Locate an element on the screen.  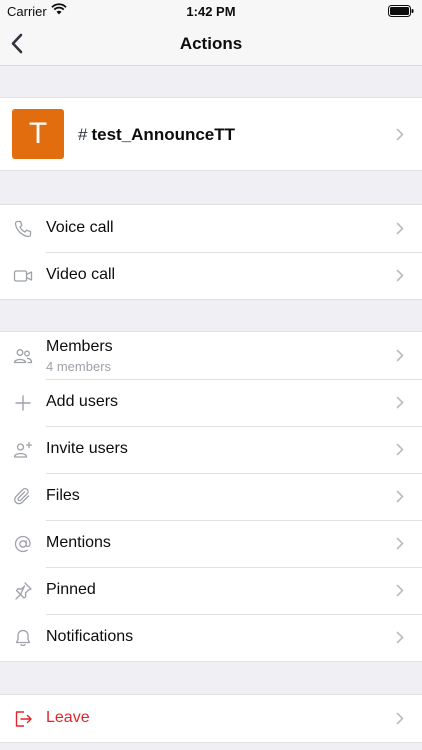
members-icon is located at coordinates (23, 356).